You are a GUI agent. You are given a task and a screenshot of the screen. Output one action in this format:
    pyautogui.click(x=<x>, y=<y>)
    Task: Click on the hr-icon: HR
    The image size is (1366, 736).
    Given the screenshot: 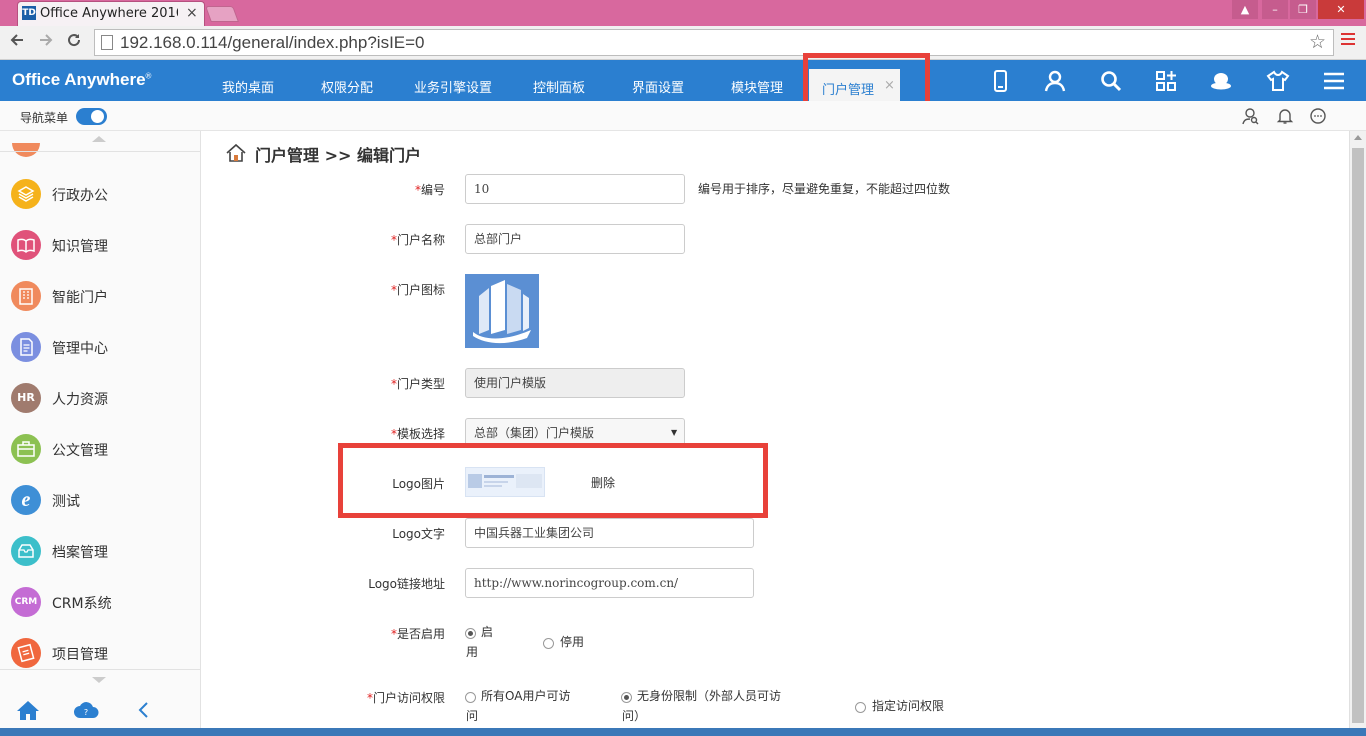 What is the action you would take?
    pyautogui.click(x=26, y=398)
    